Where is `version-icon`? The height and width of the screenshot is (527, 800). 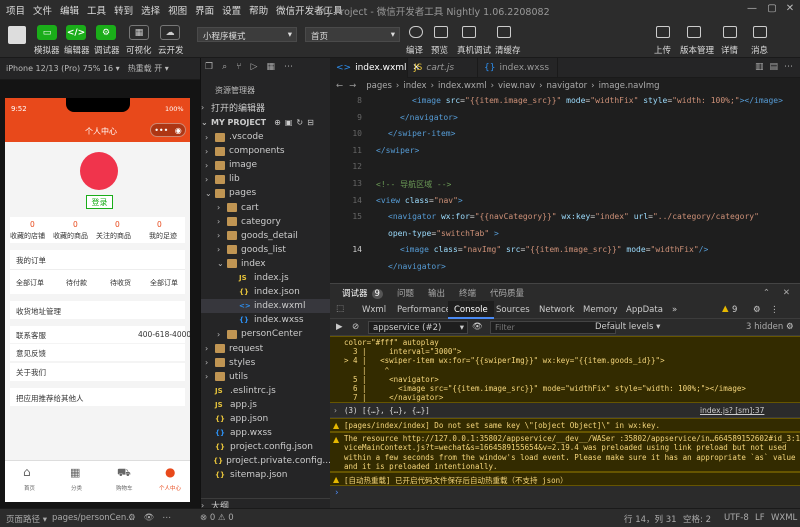
version-icon is located at coordinates (694, 32).